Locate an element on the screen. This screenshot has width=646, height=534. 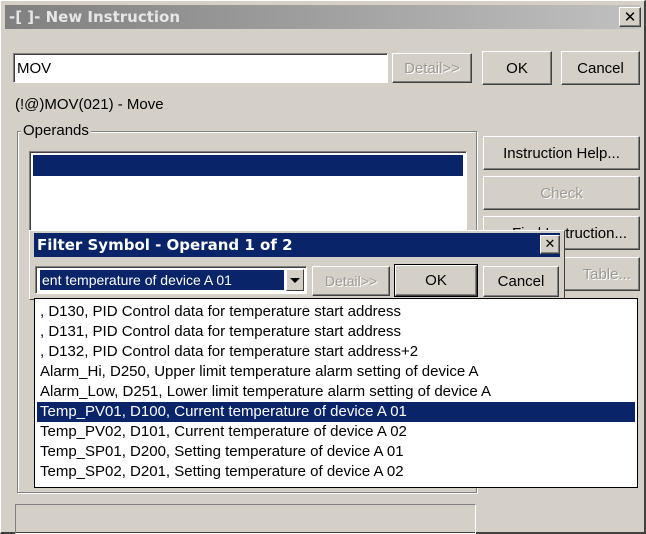
check-button: Check is located at coordinates (561, 193).